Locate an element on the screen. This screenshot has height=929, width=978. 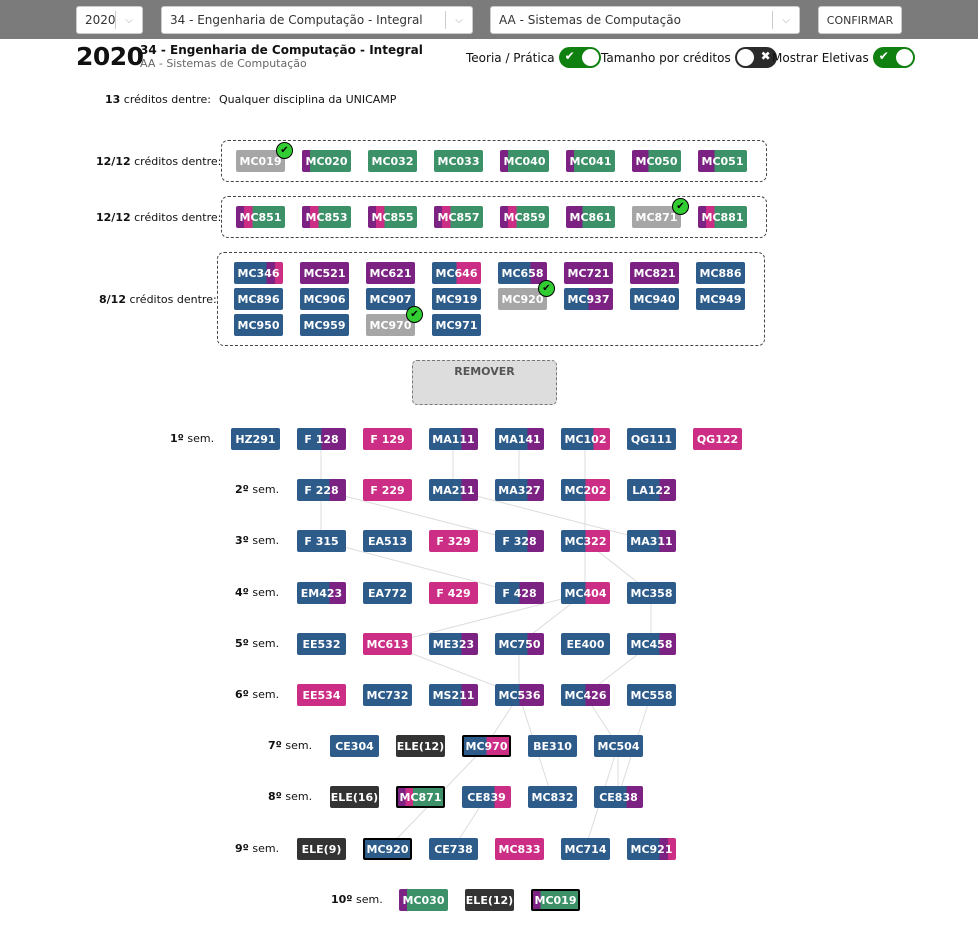
course-chip: MC721 is located at coordinates (588, 273).